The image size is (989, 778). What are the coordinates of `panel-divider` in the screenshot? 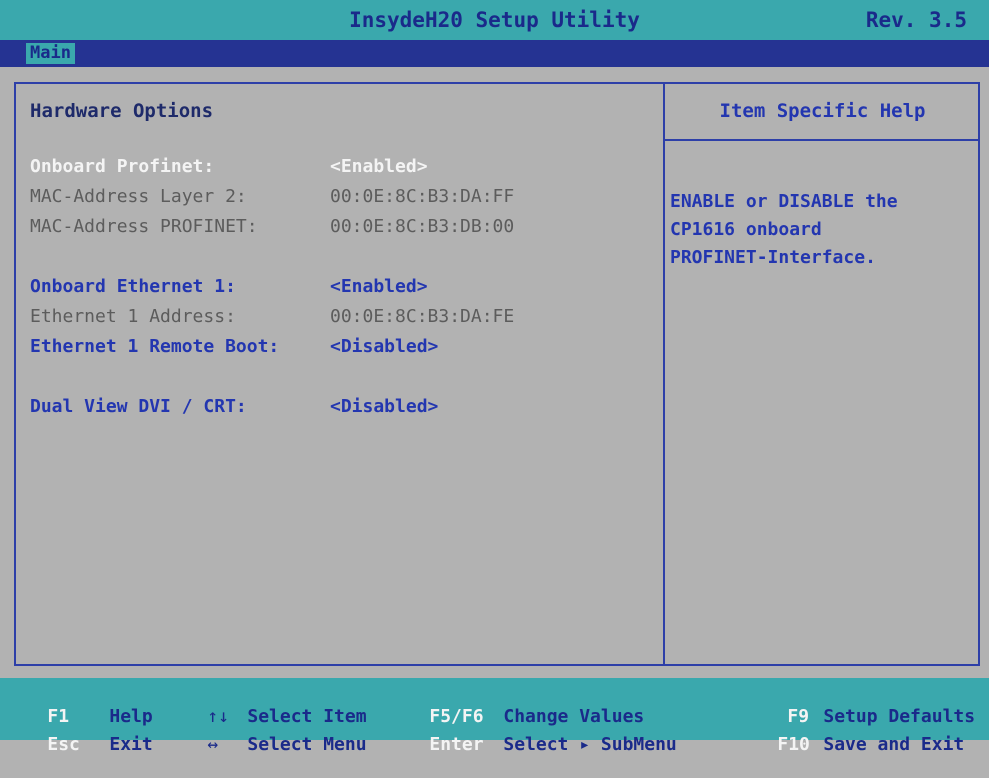 It's located at (664, 374).